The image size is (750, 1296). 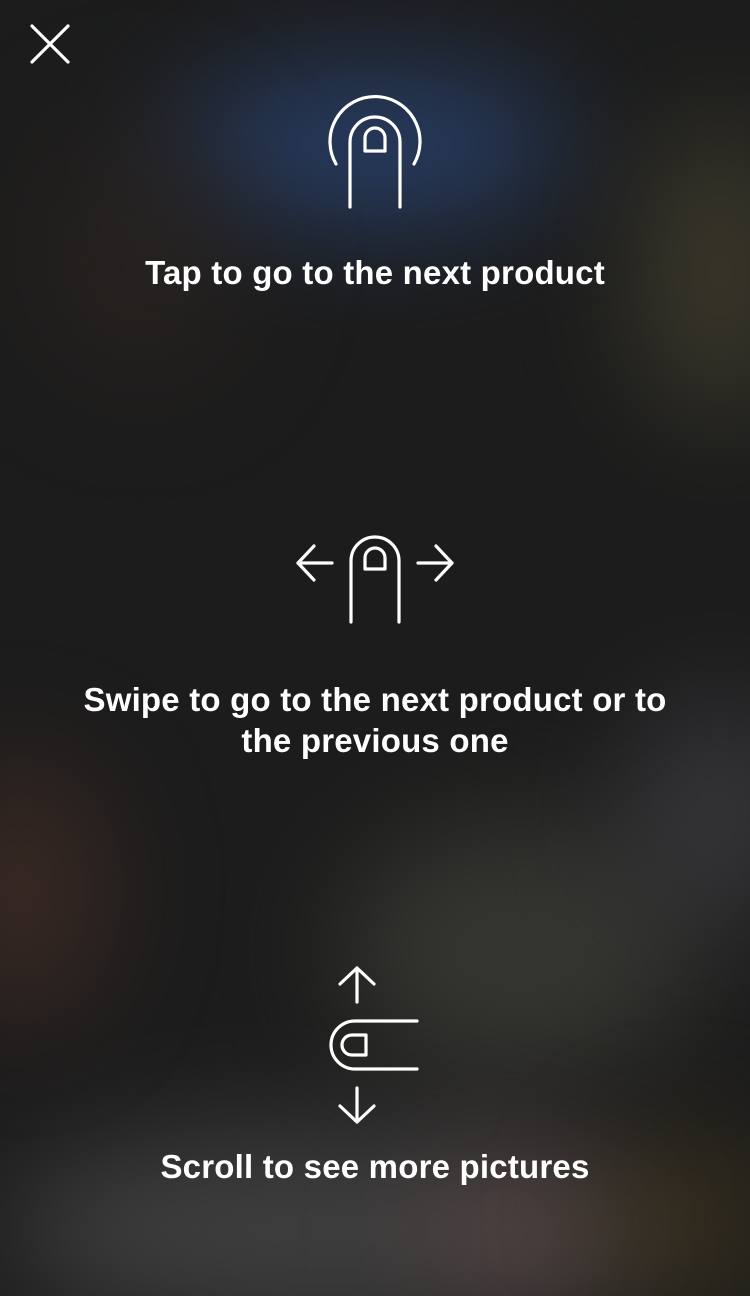 What do you see at coordinates (374, 1045) in the screenshot?
I see `scroll-vertical-gesture-icon` at bounding box center [374, 1045].